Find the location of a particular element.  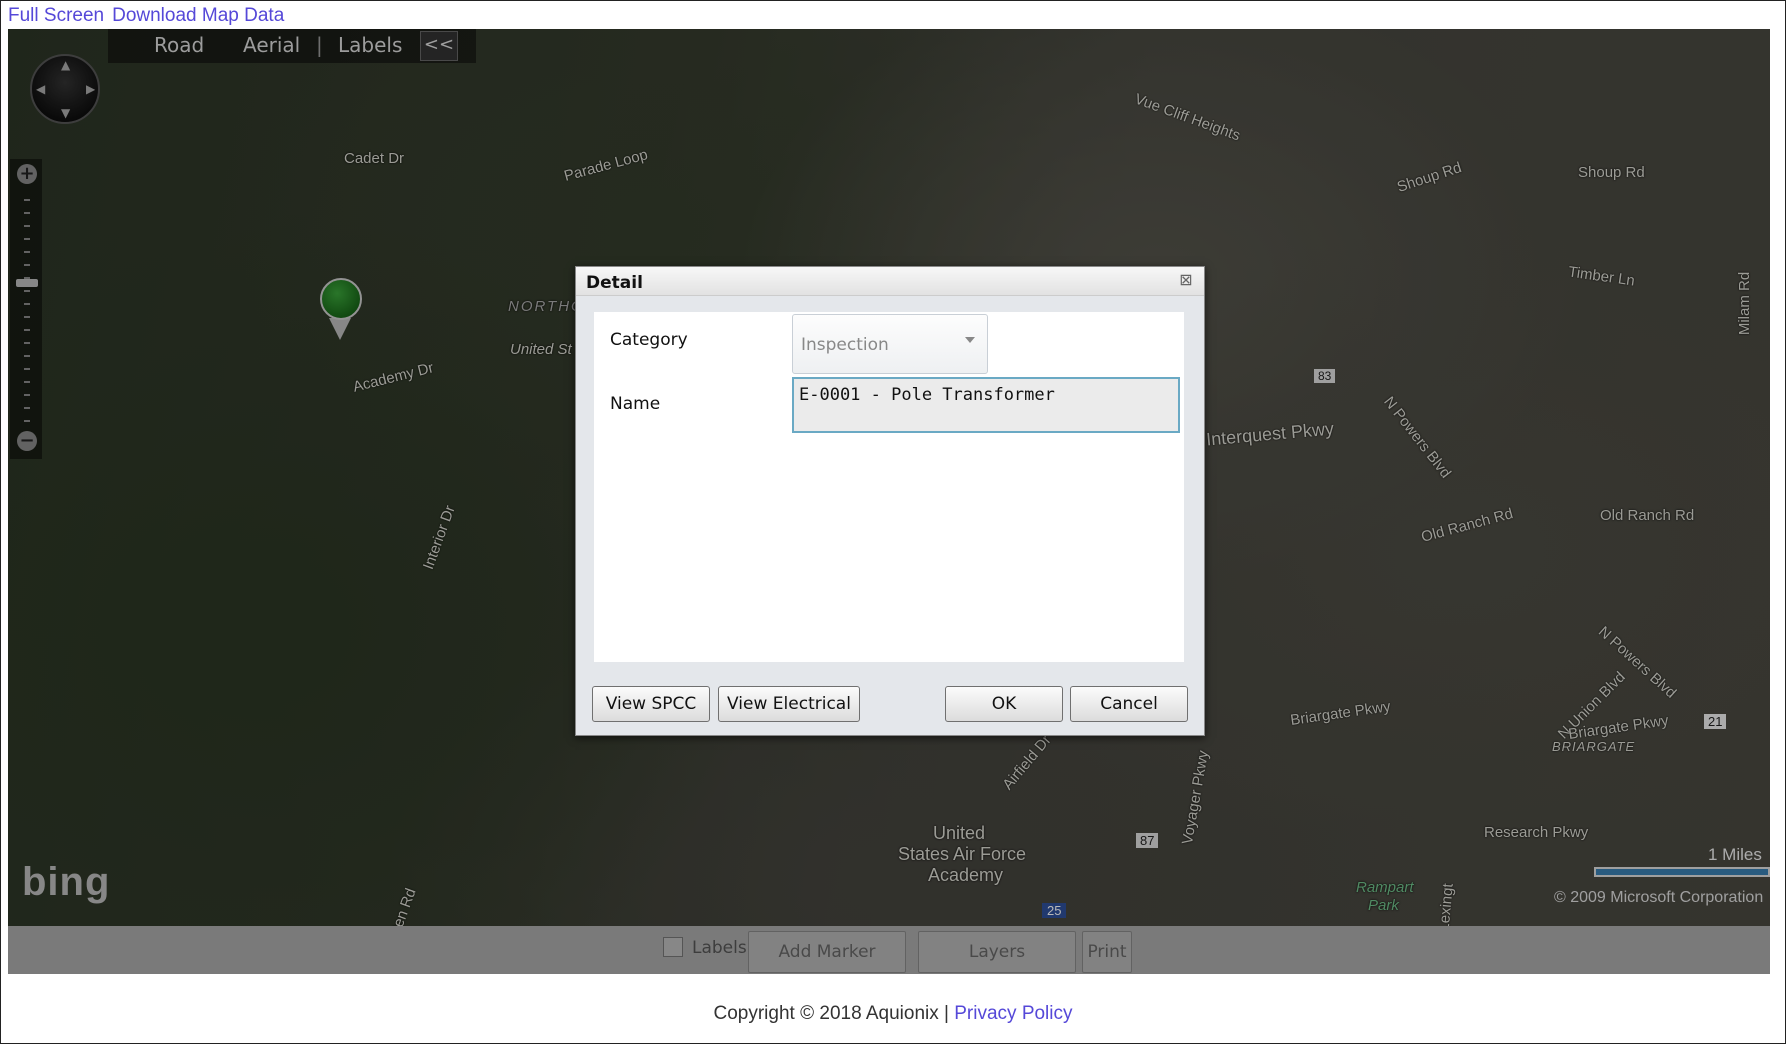

category-select: Inspection is located at coordinates (890, 344).